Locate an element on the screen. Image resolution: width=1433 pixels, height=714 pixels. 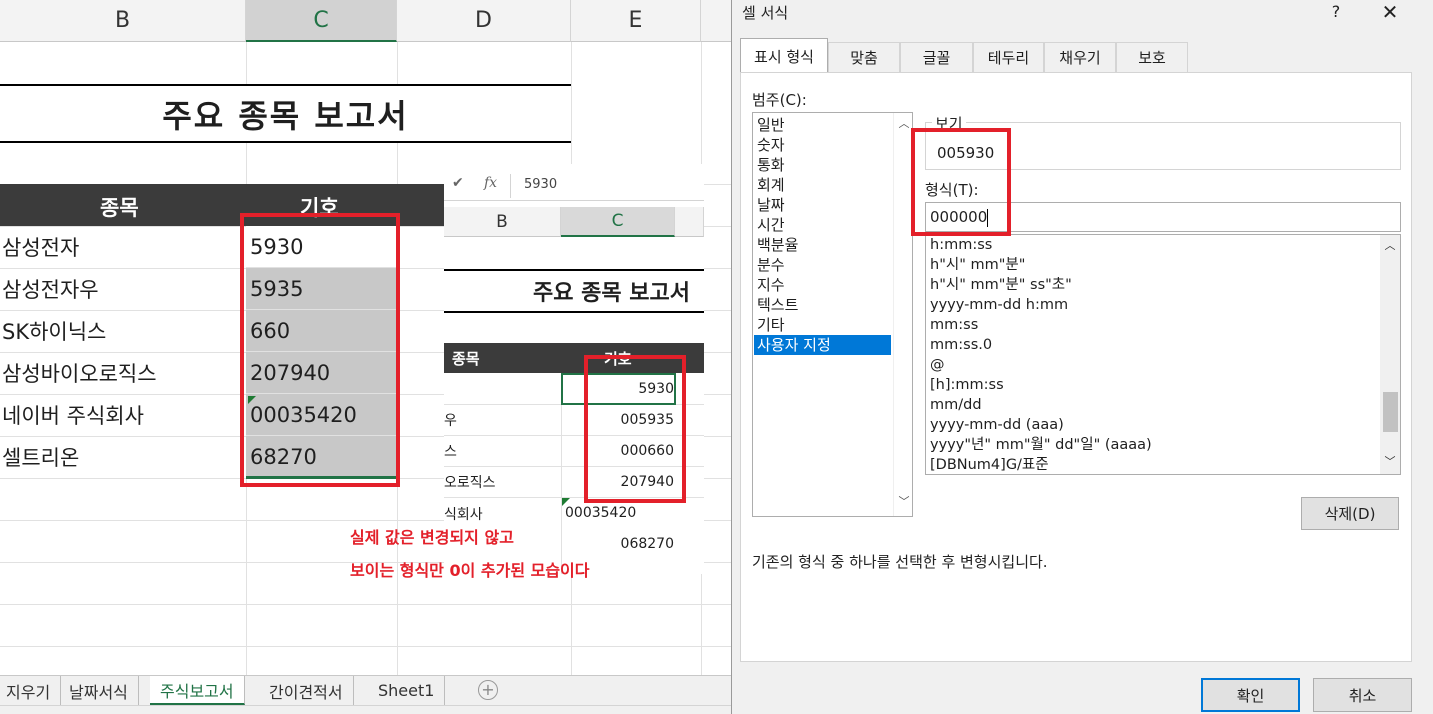
inset-name-fragment: 식회사 is located at coordinates (463, 515).